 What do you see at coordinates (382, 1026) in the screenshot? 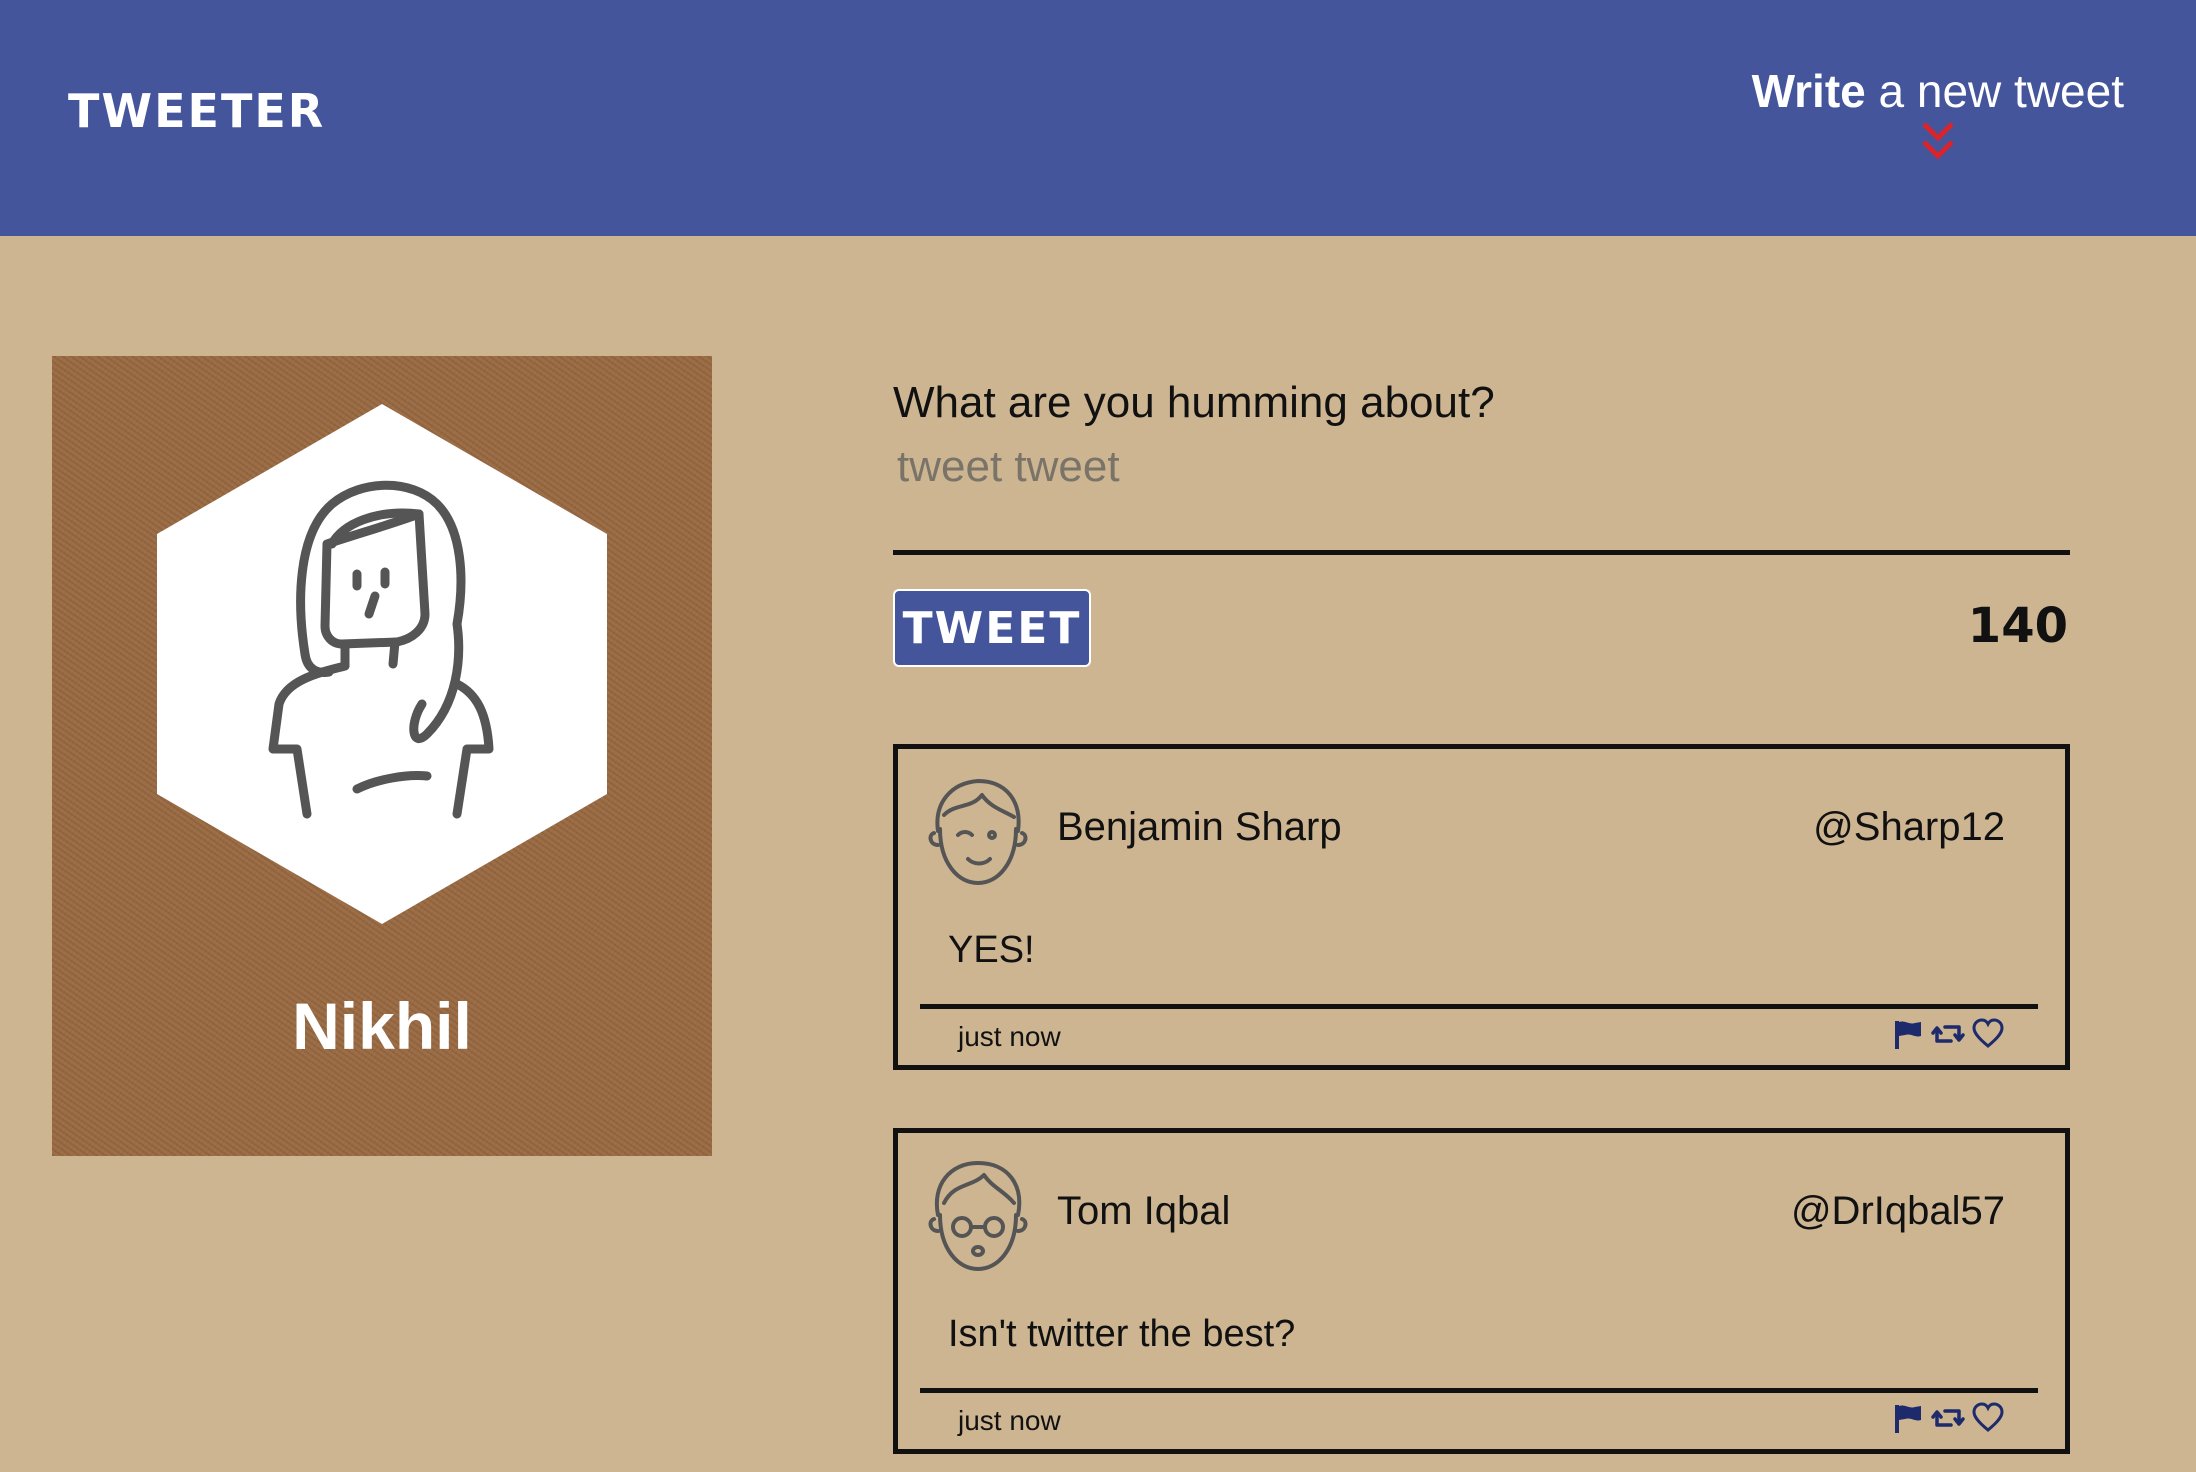
I see `profile-name: Nikhil` at bounding box center [382, 1026].